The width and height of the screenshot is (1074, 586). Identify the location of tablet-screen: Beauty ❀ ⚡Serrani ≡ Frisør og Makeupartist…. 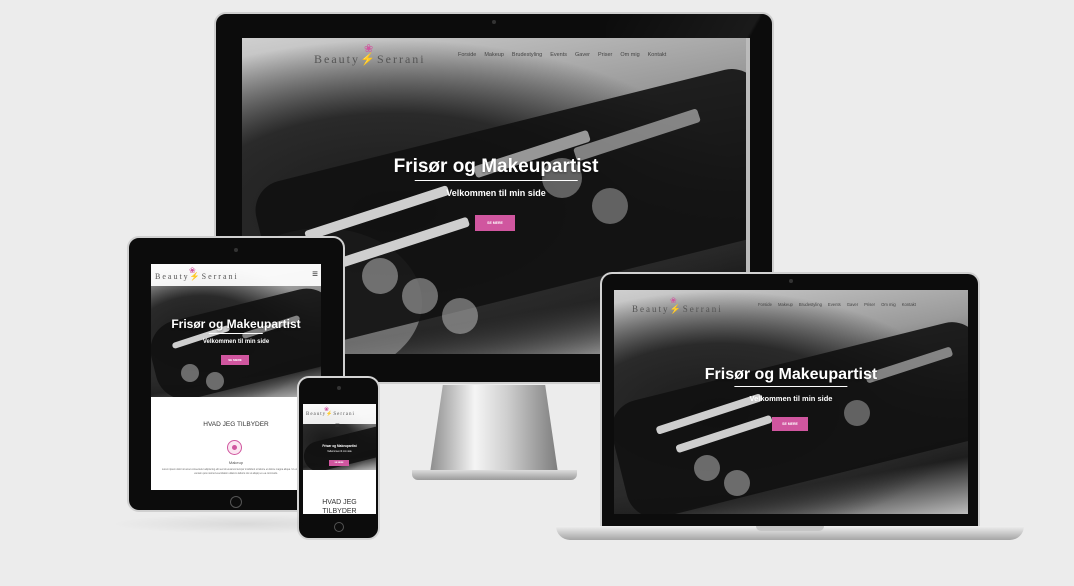
(236, 377).